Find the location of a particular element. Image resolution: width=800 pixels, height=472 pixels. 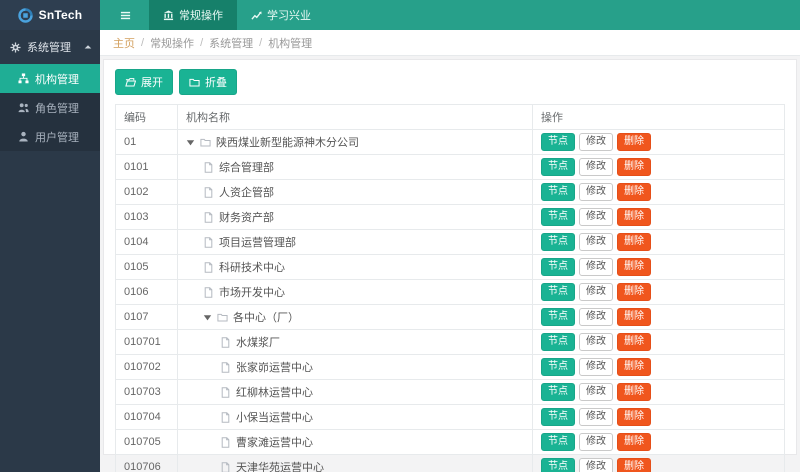

org-code-cell: 010705 is located at coordinates (146, 442).